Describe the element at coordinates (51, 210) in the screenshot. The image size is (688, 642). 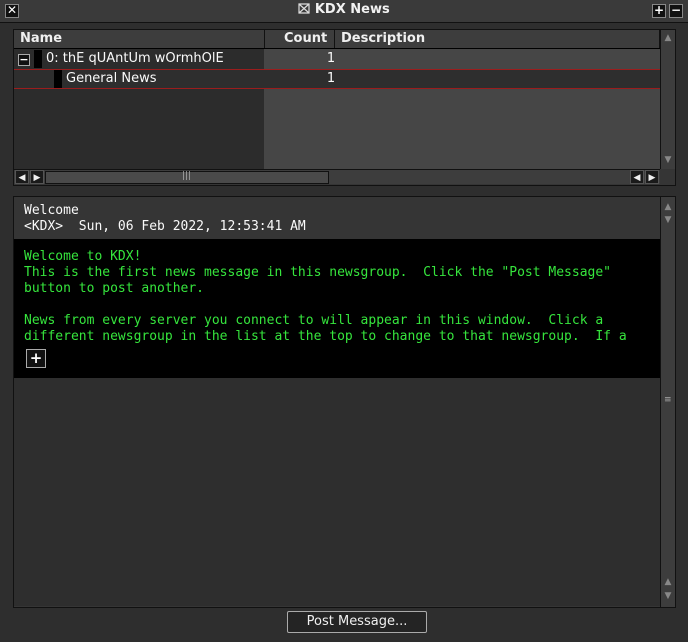
I see `message-subject: Welcome` at that location.